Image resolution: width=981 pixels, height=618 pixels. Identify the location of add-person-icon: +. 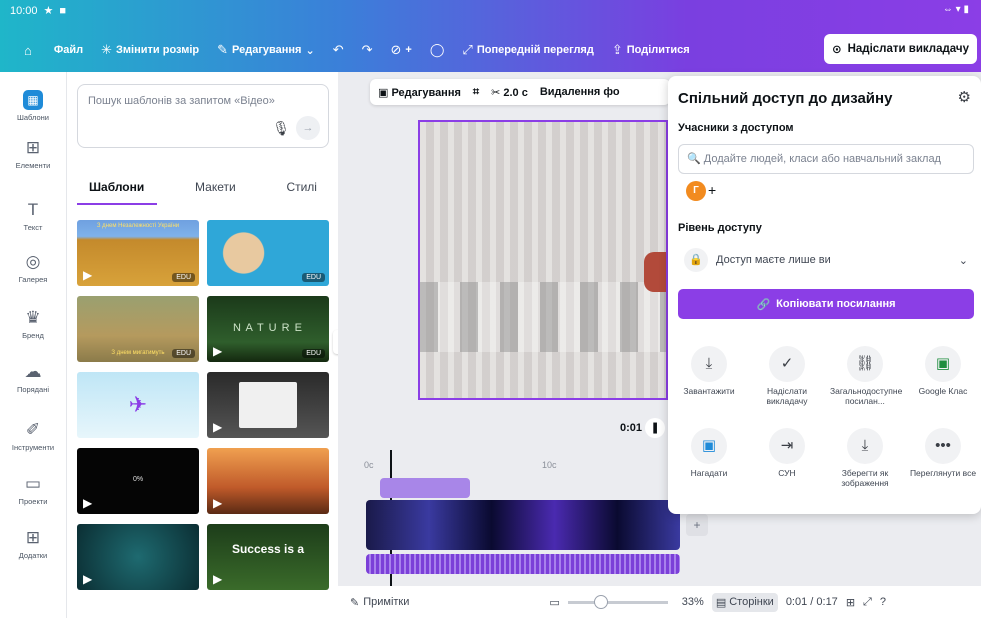
(712, 190).